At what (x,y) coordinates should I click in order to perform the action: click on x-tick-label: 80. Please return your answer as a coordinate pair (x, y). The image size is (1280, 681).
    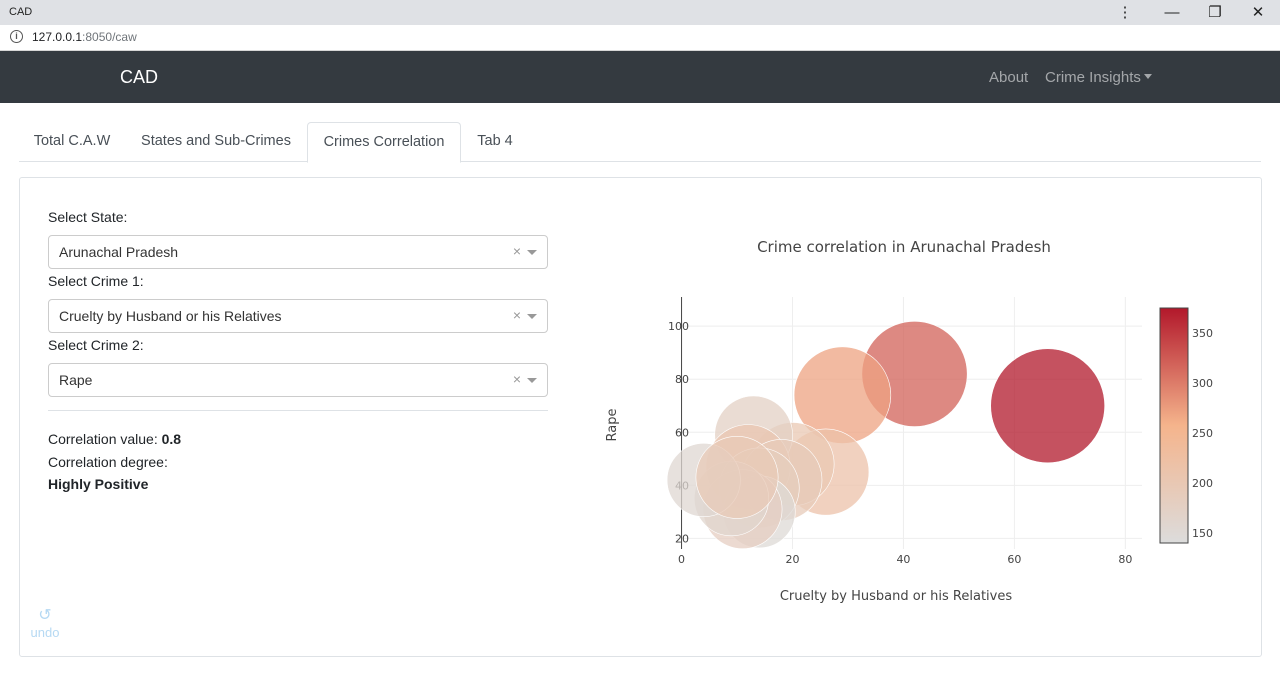
    Looking at the image, I should click on (1125, 559).